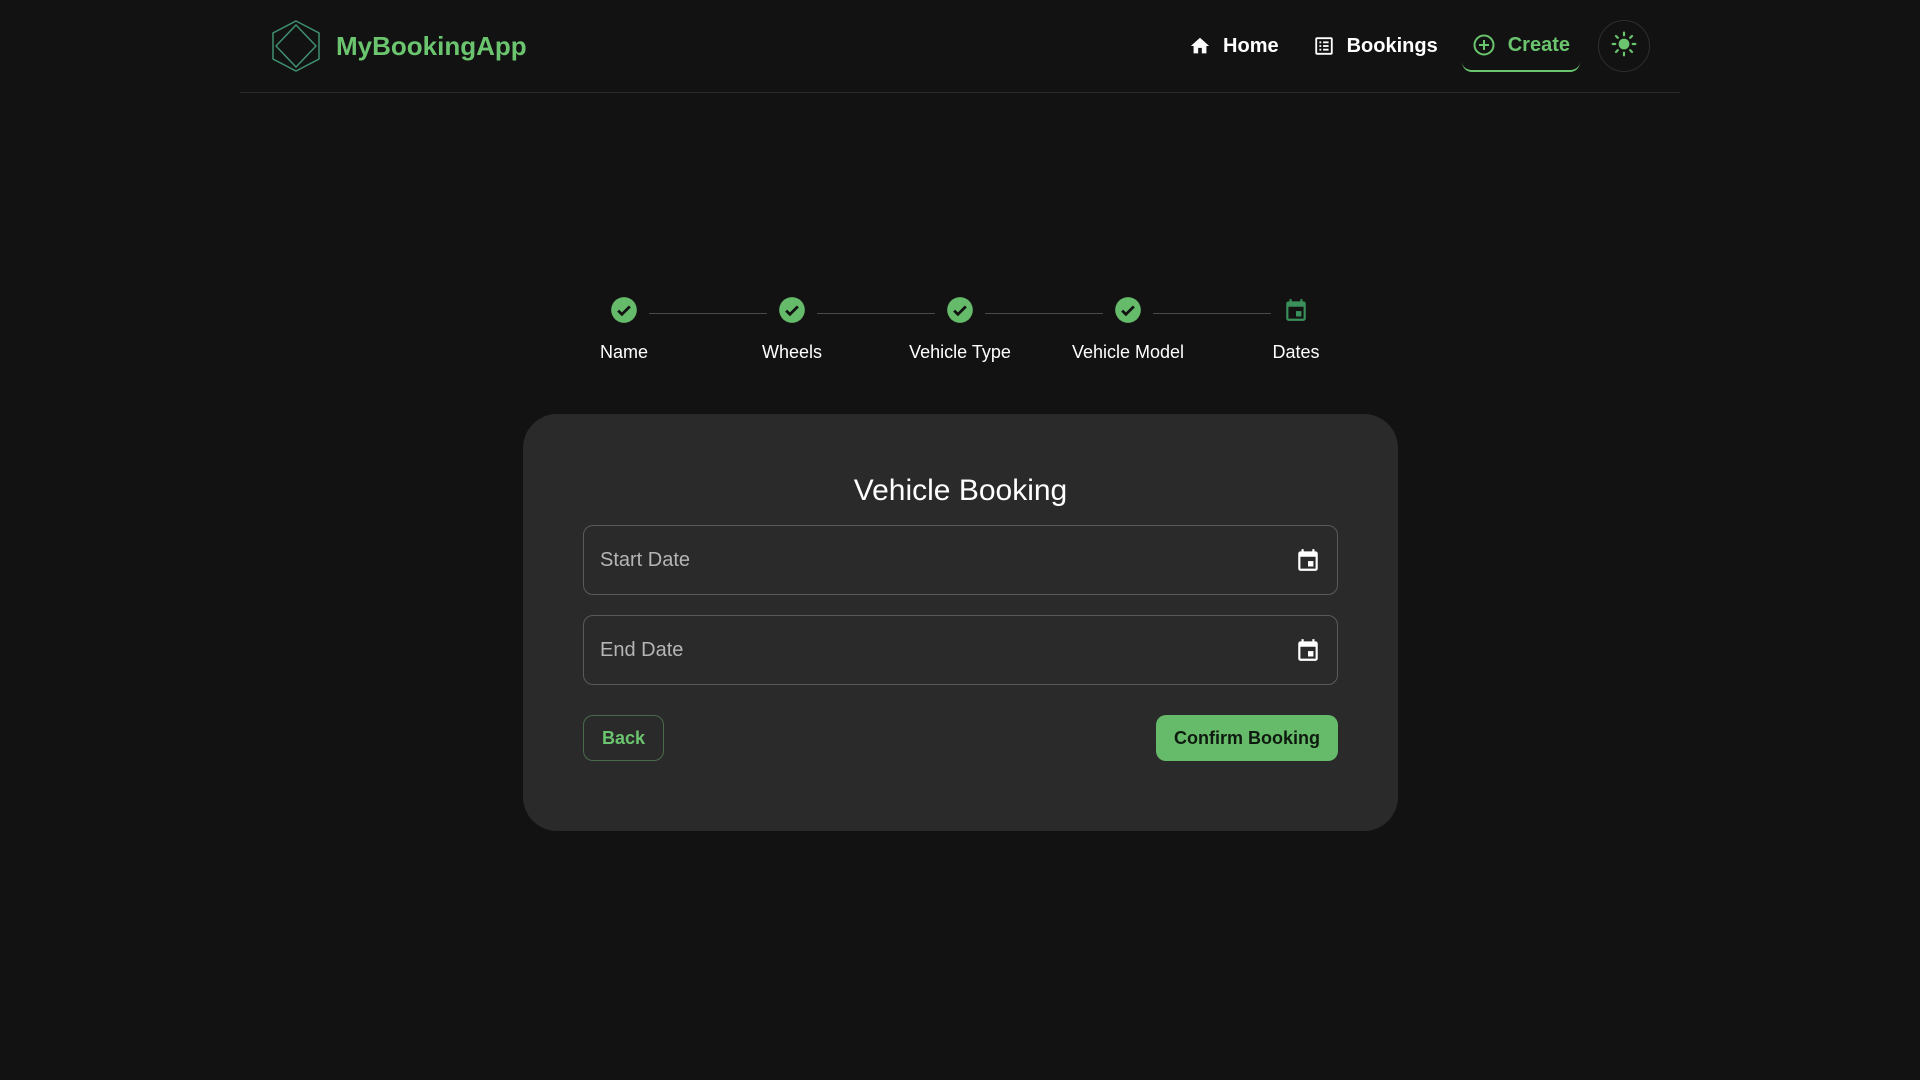 This screenshot has height=1080, width=1920. What do you see at coordinates (623, 352) in the screenshot?
I see `step-label: Name` at bounding box center [623, 352].